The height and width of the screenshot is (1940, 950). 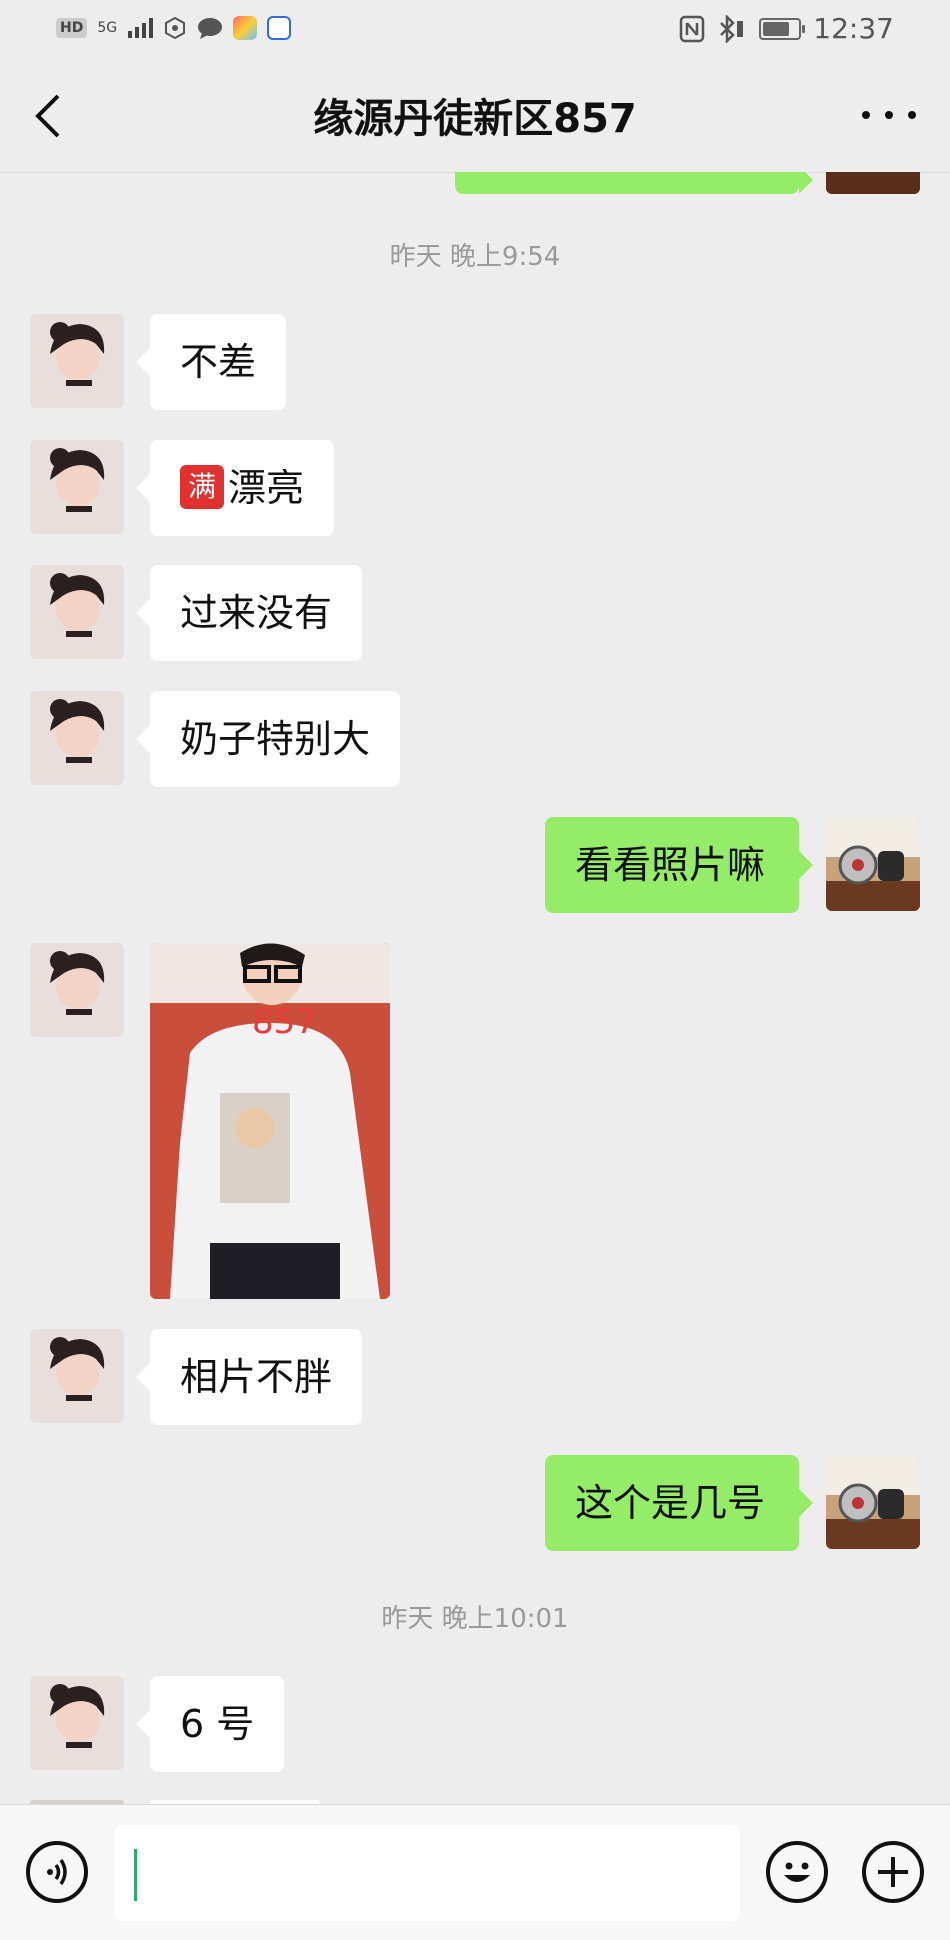 I want to click on message-bubble-out: 看看照片嘛, so click(x=679, y=865).